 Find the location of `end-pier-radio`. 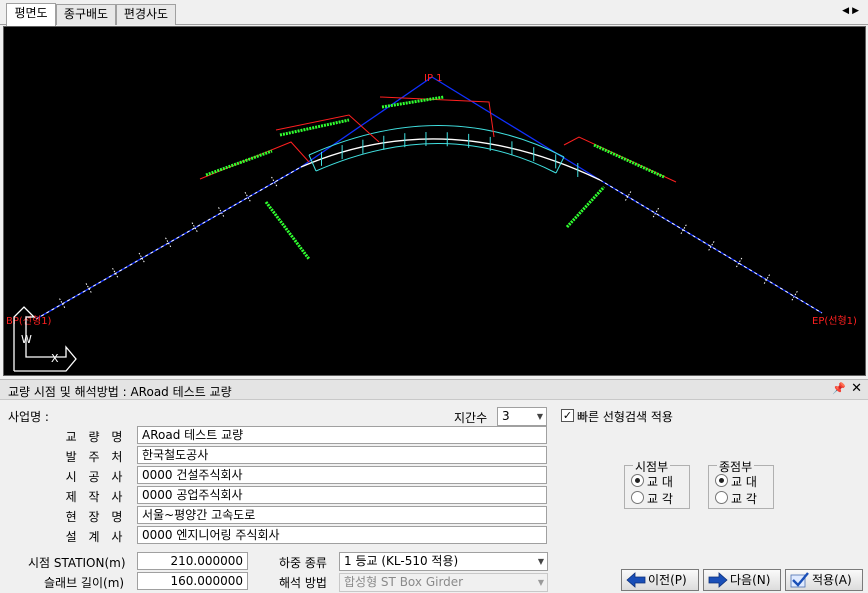

end-pier-radio is located at coordinates (721, 497).